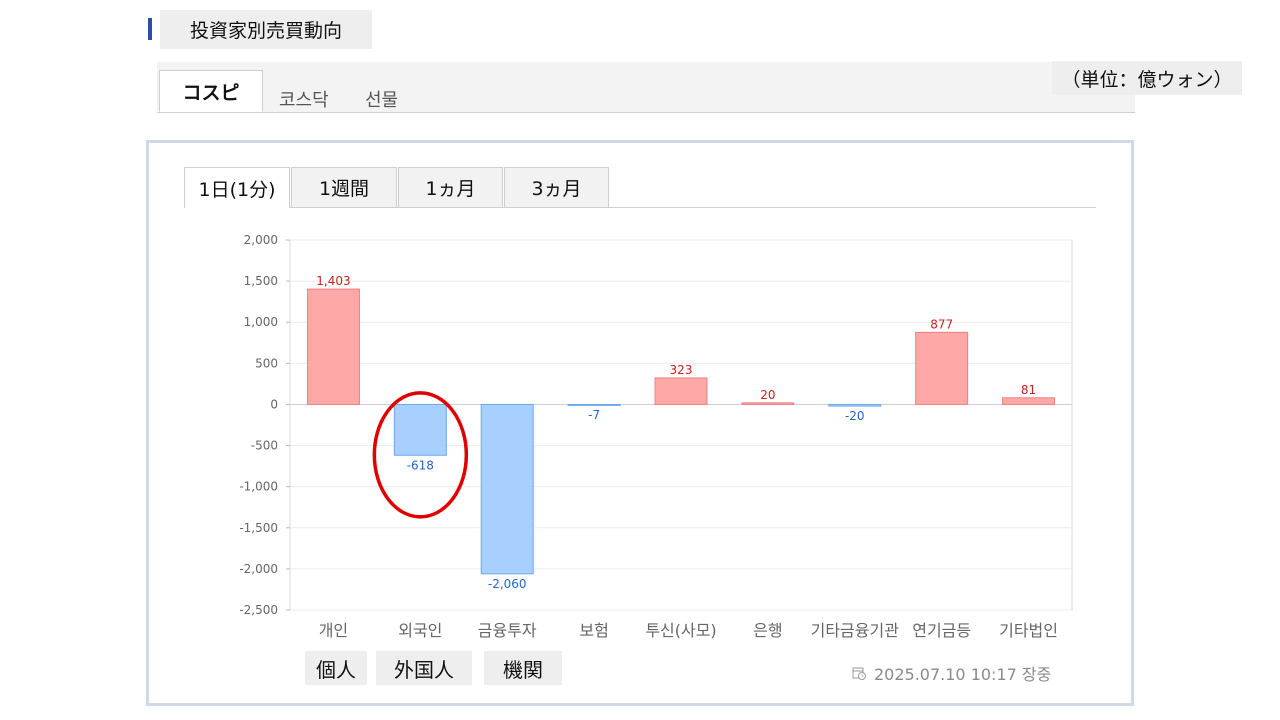  What do you see at coordinates (523, 668) in the screenshot?
I see `note-label-institution: 機関` at bounding box center [523, 668].